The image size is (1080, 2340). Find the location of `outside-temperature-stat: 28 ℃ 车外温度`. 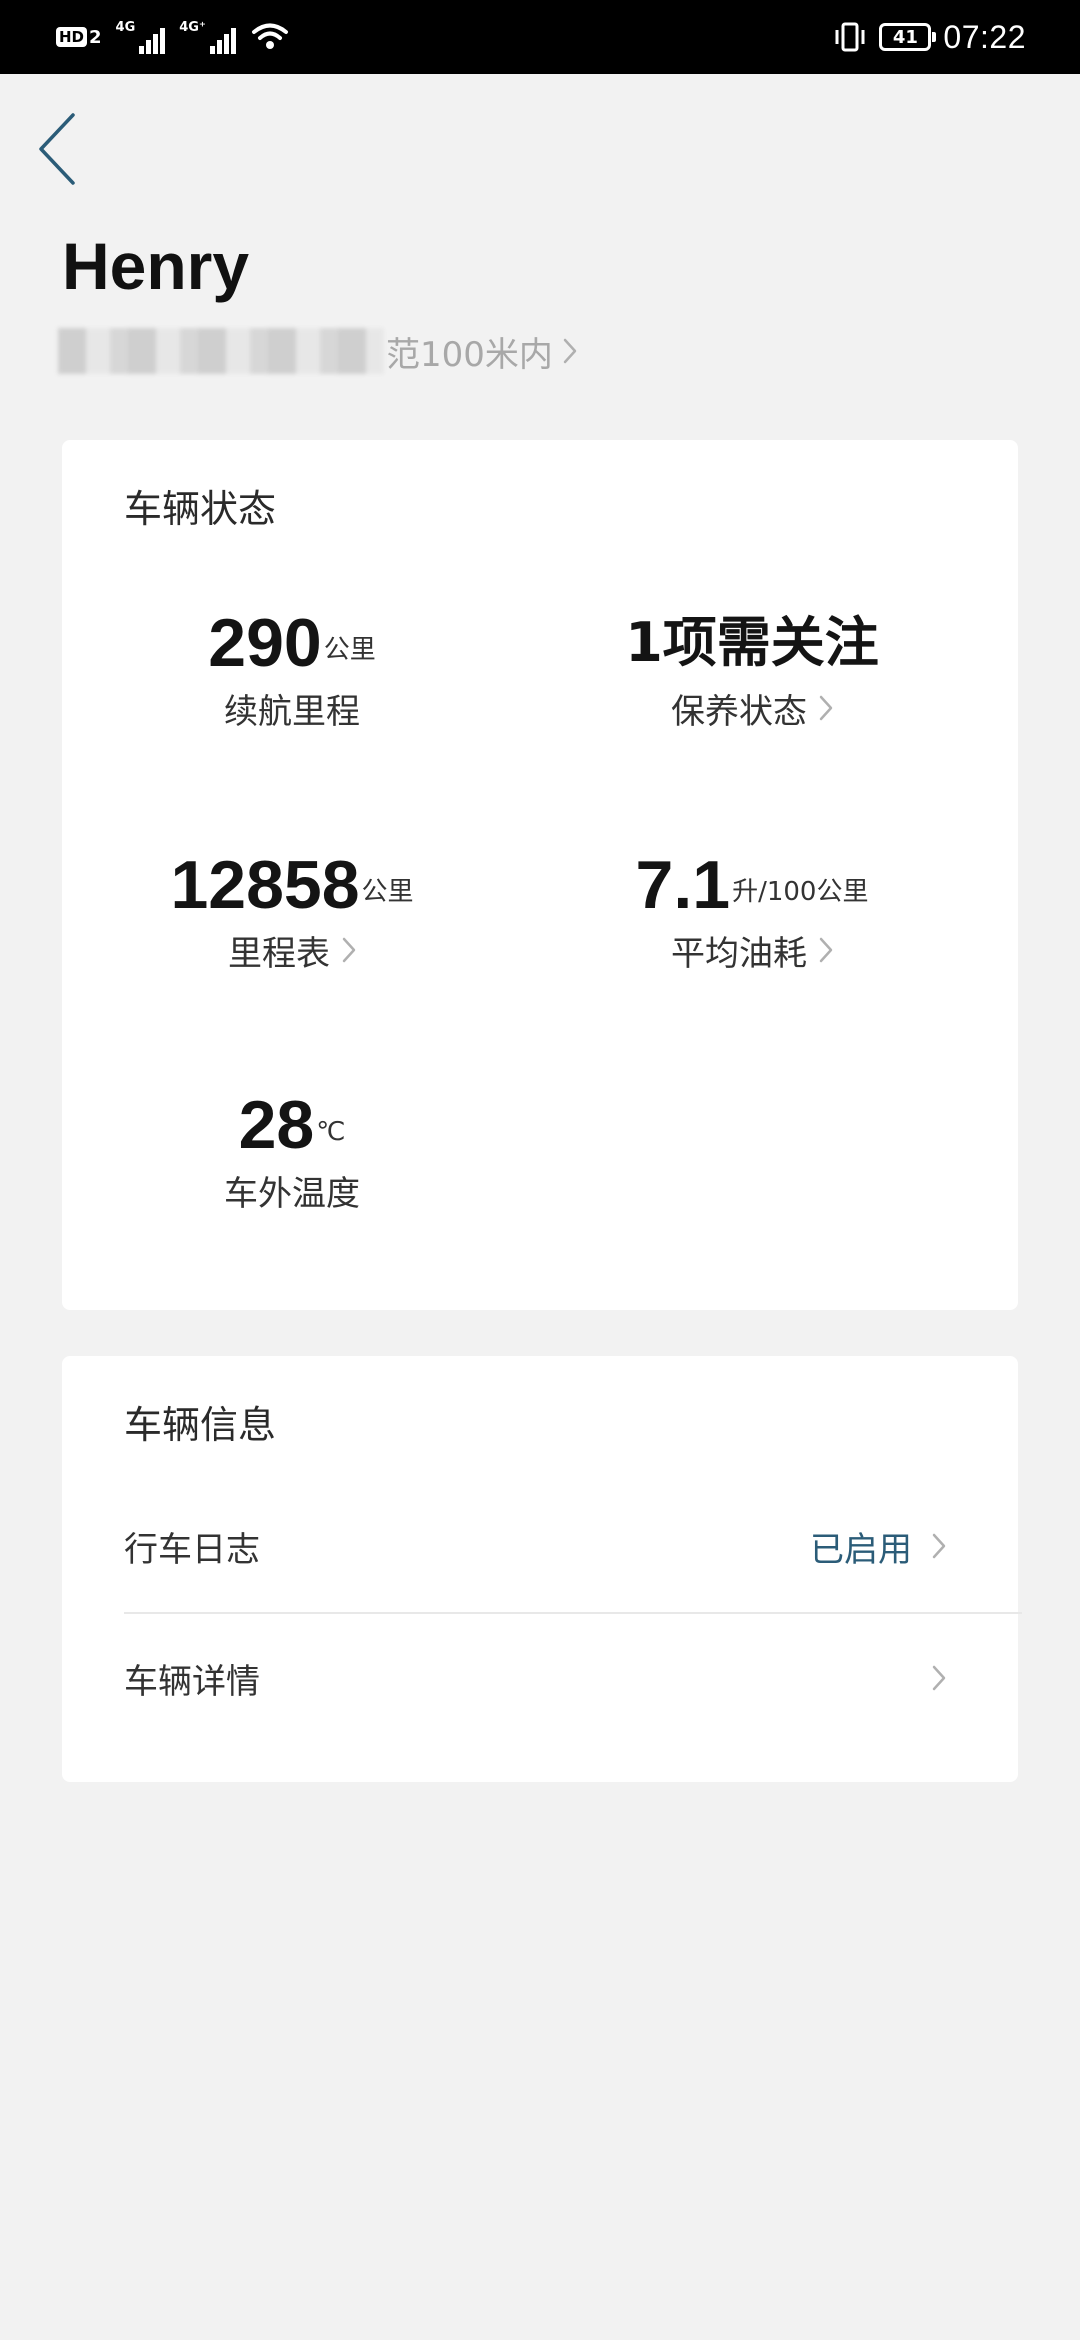

outside-temperature-stat: 28 ℃ 车外温度 is located at coordinates (292, 1143).